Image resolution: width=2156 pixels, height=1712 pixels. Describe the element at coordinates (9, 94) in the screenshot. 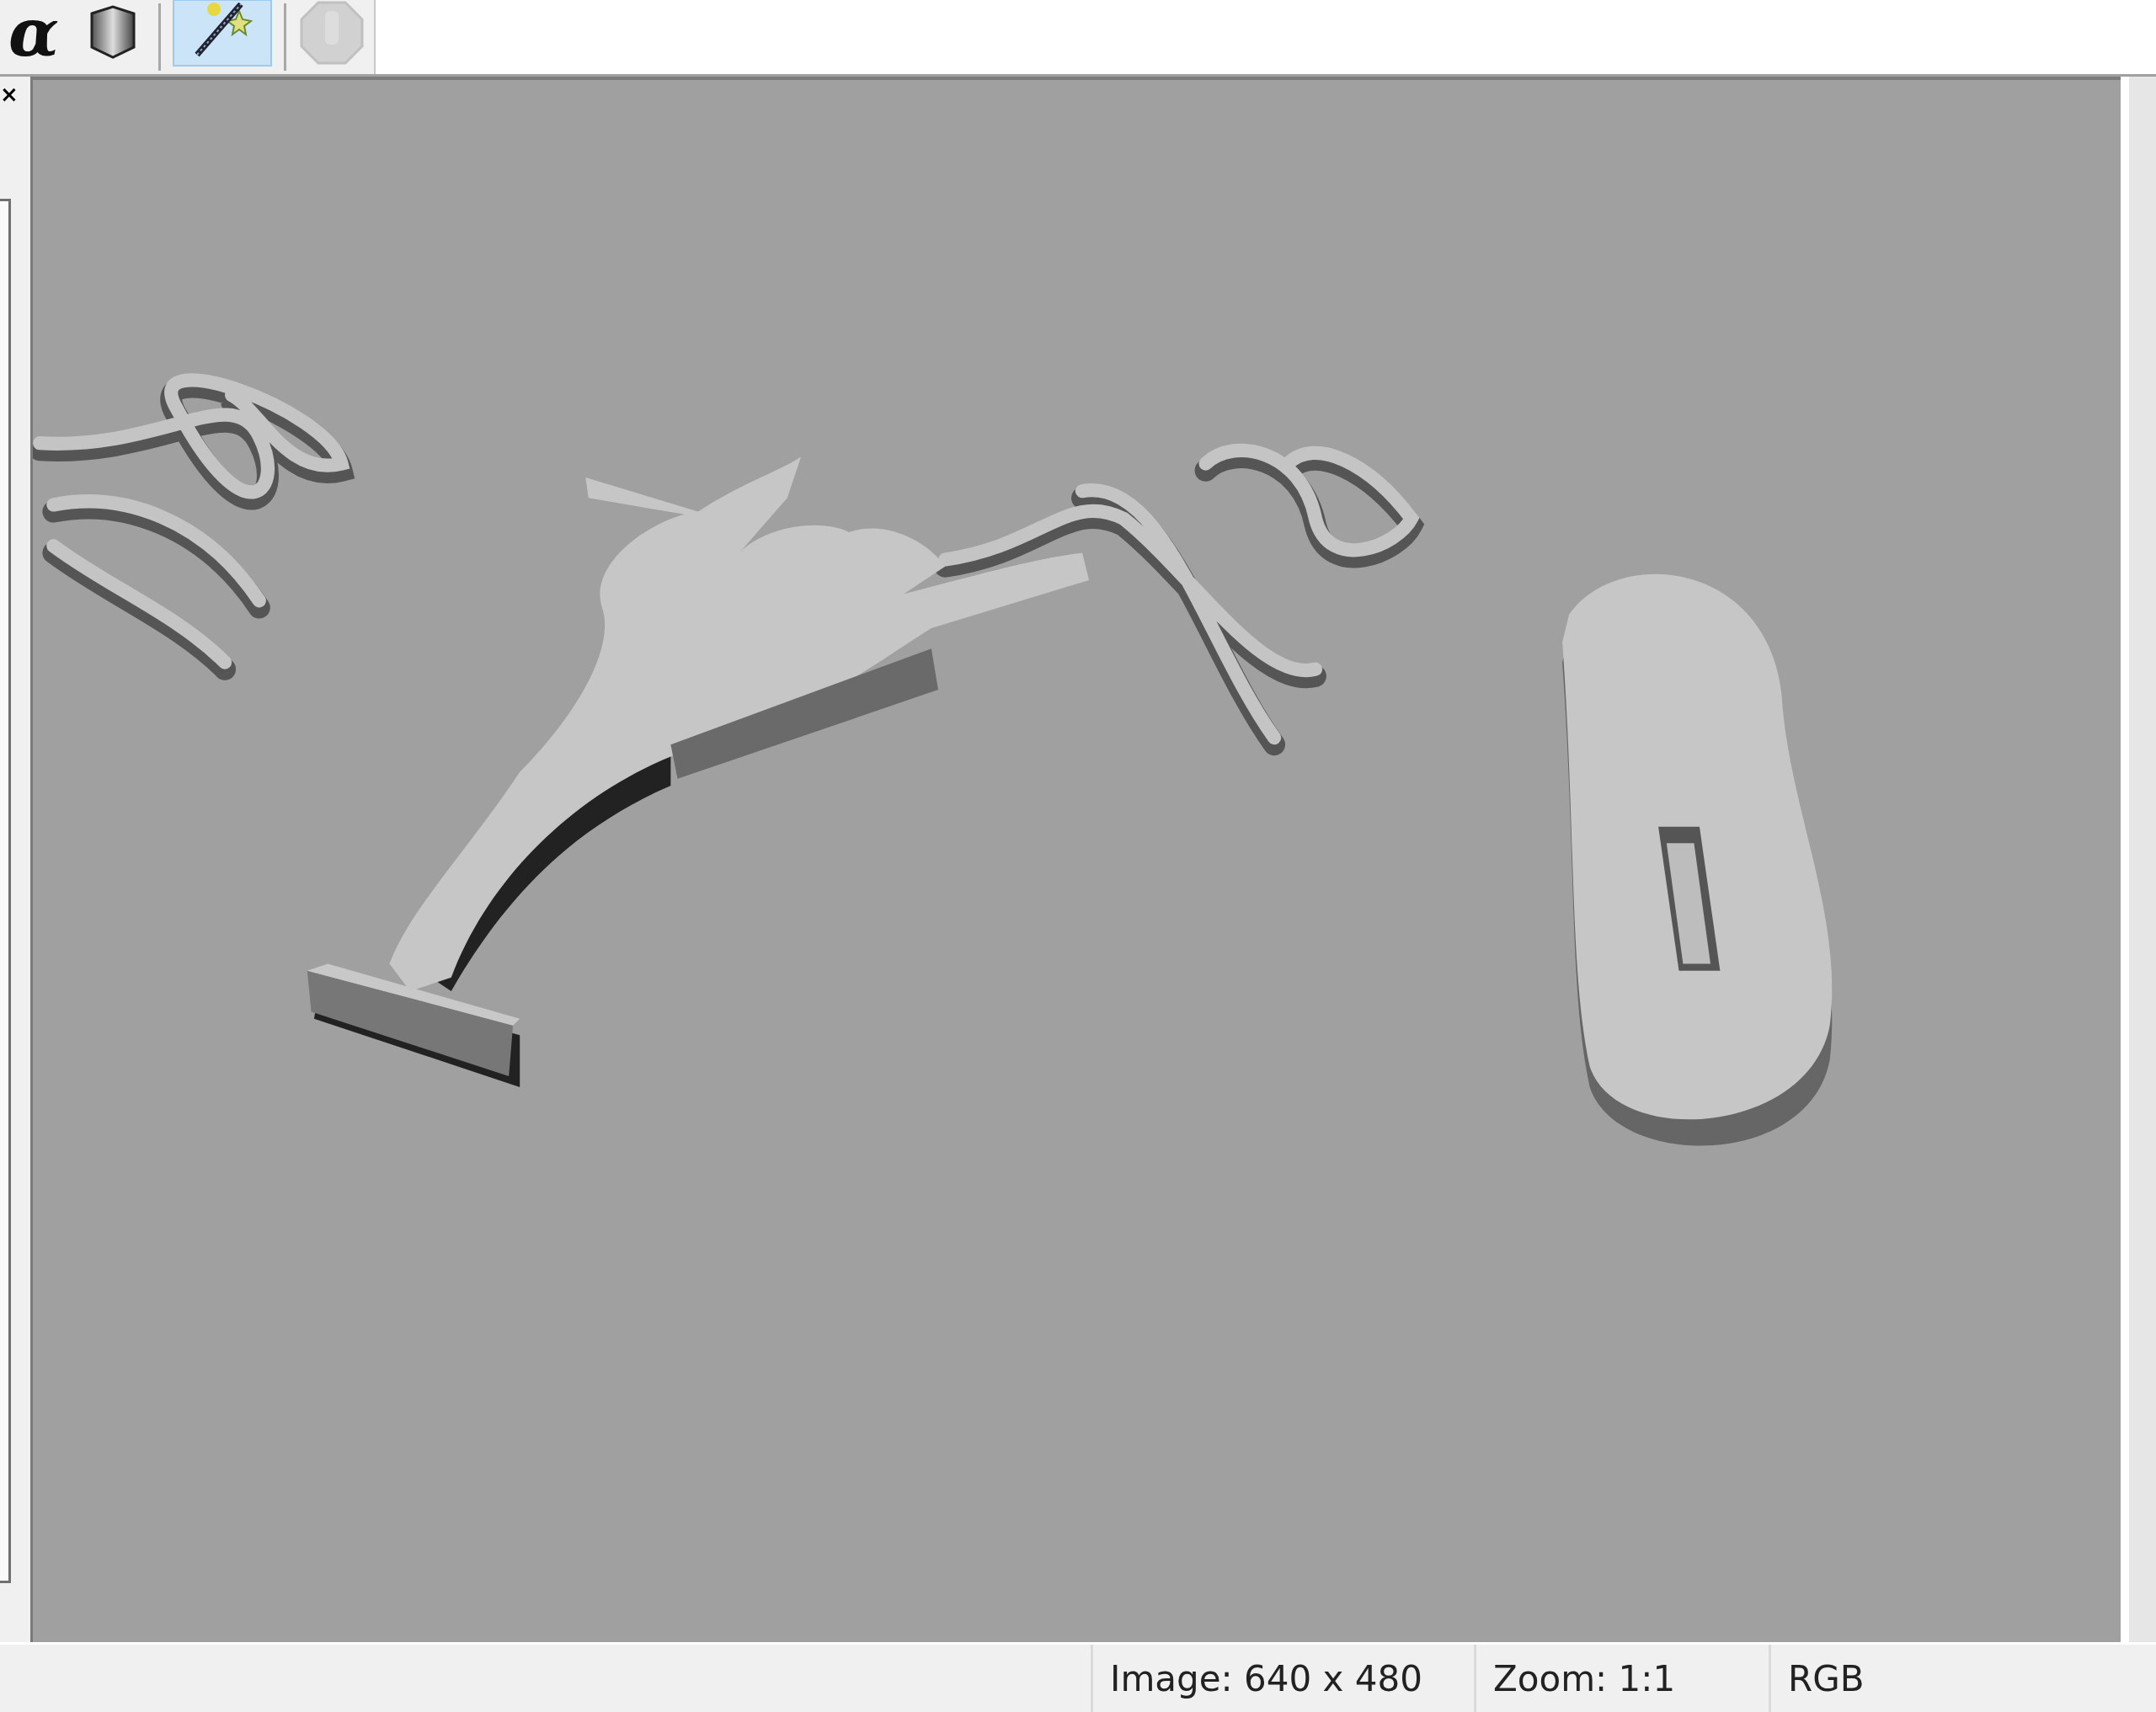

I see `close-button: ×` at that location.